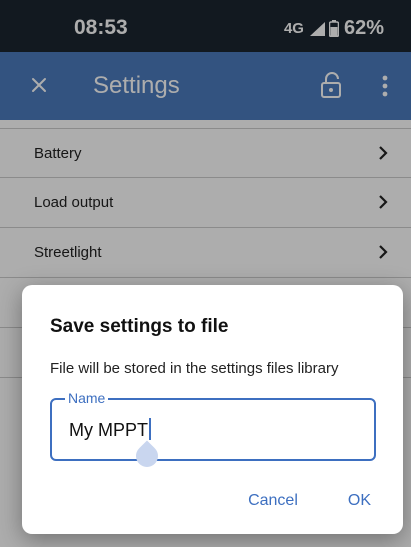 The image size is (411, 547). What do you see at coordinates (309, 501) in the screenshot?
I see `dialog-actions: Cancel OK` at bounding box center [309, 501].